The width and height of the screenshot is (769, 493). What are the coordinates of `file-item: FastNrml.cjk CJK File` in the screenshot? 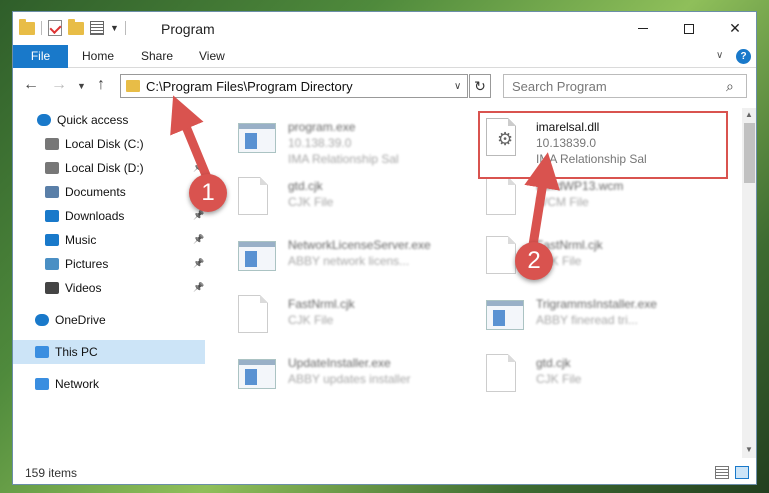 It's located at (360, 317).